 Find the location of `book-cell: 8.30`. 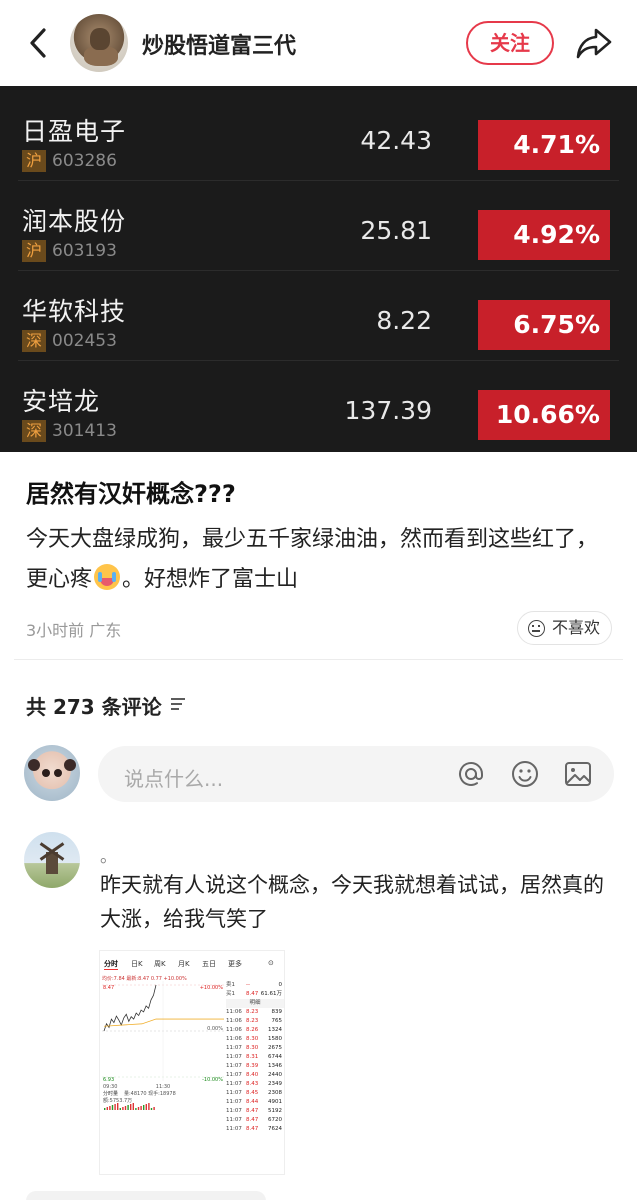

book-cell: 8.30 is located at coordinates (252, 1048).